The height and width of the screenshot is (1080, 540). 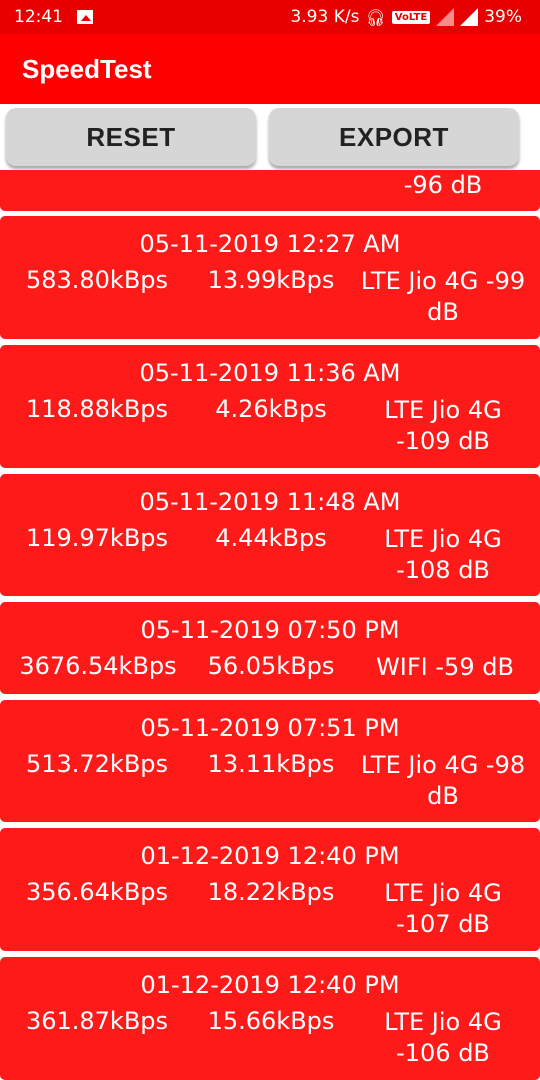 I want to click on signal-icon, so click(x=469, y=17).